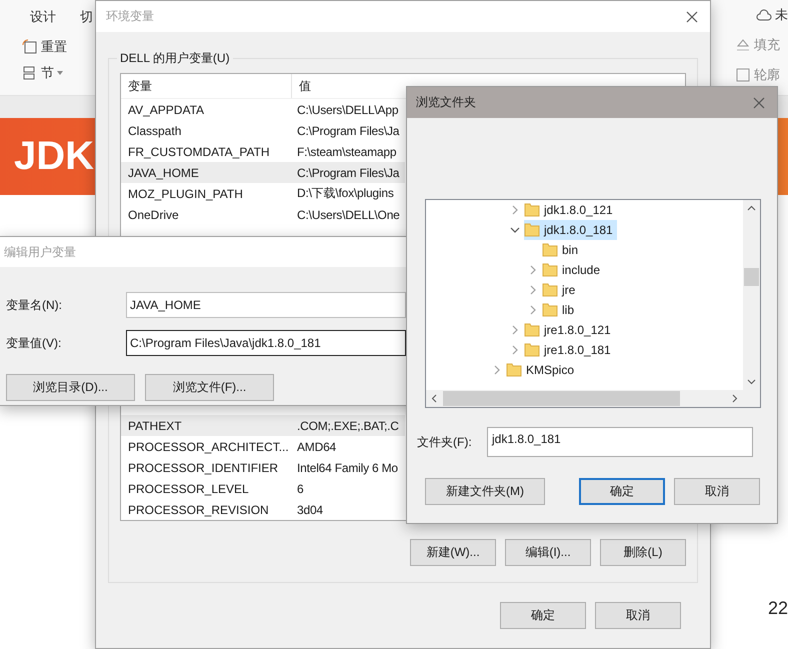 The height and width of the screenshot is (649, 788). I want to click on tree-item: lib, so click(560, 310).